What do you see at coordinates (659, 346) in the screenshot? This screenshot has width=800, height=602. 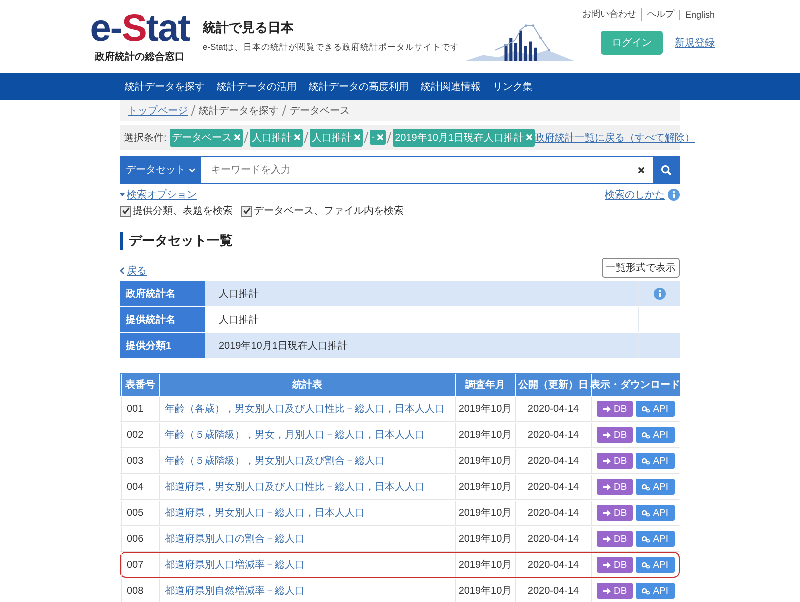 I see `info-cell` at bounding box center [659, 346].